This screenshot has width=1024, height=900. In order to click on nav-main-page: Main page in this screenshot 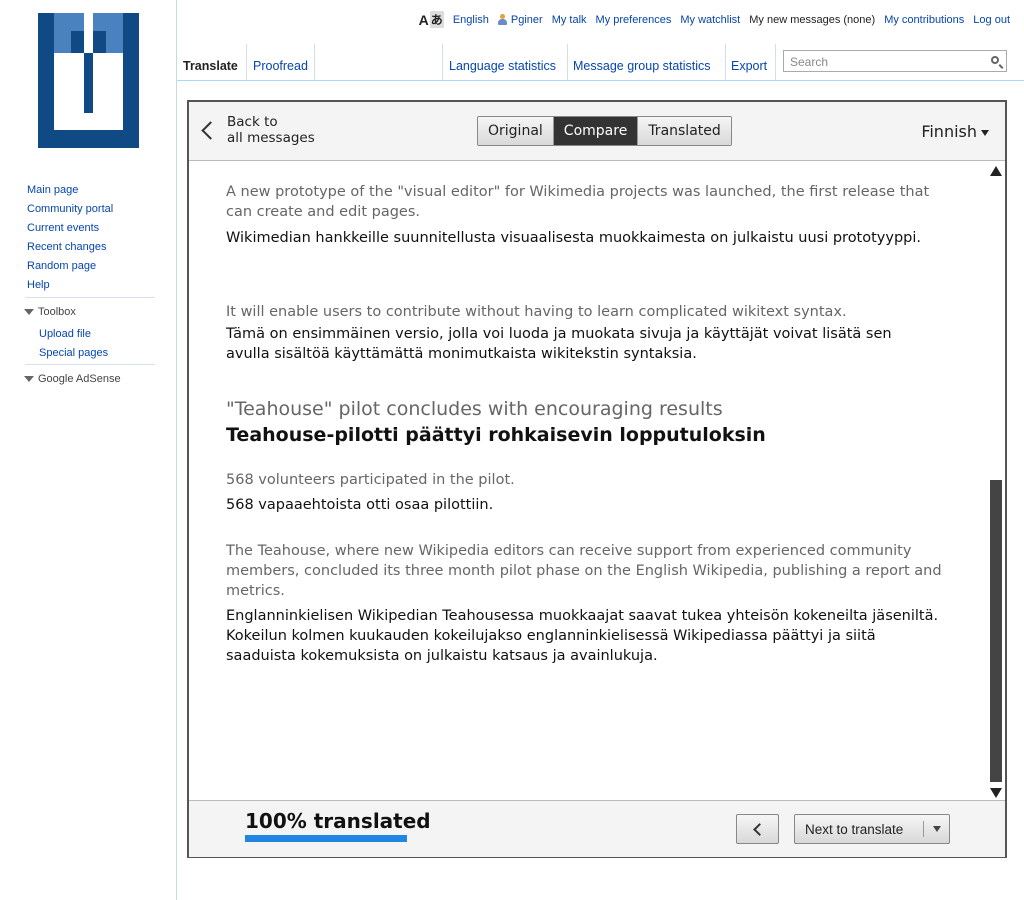, I will do `click(70, 191)`.